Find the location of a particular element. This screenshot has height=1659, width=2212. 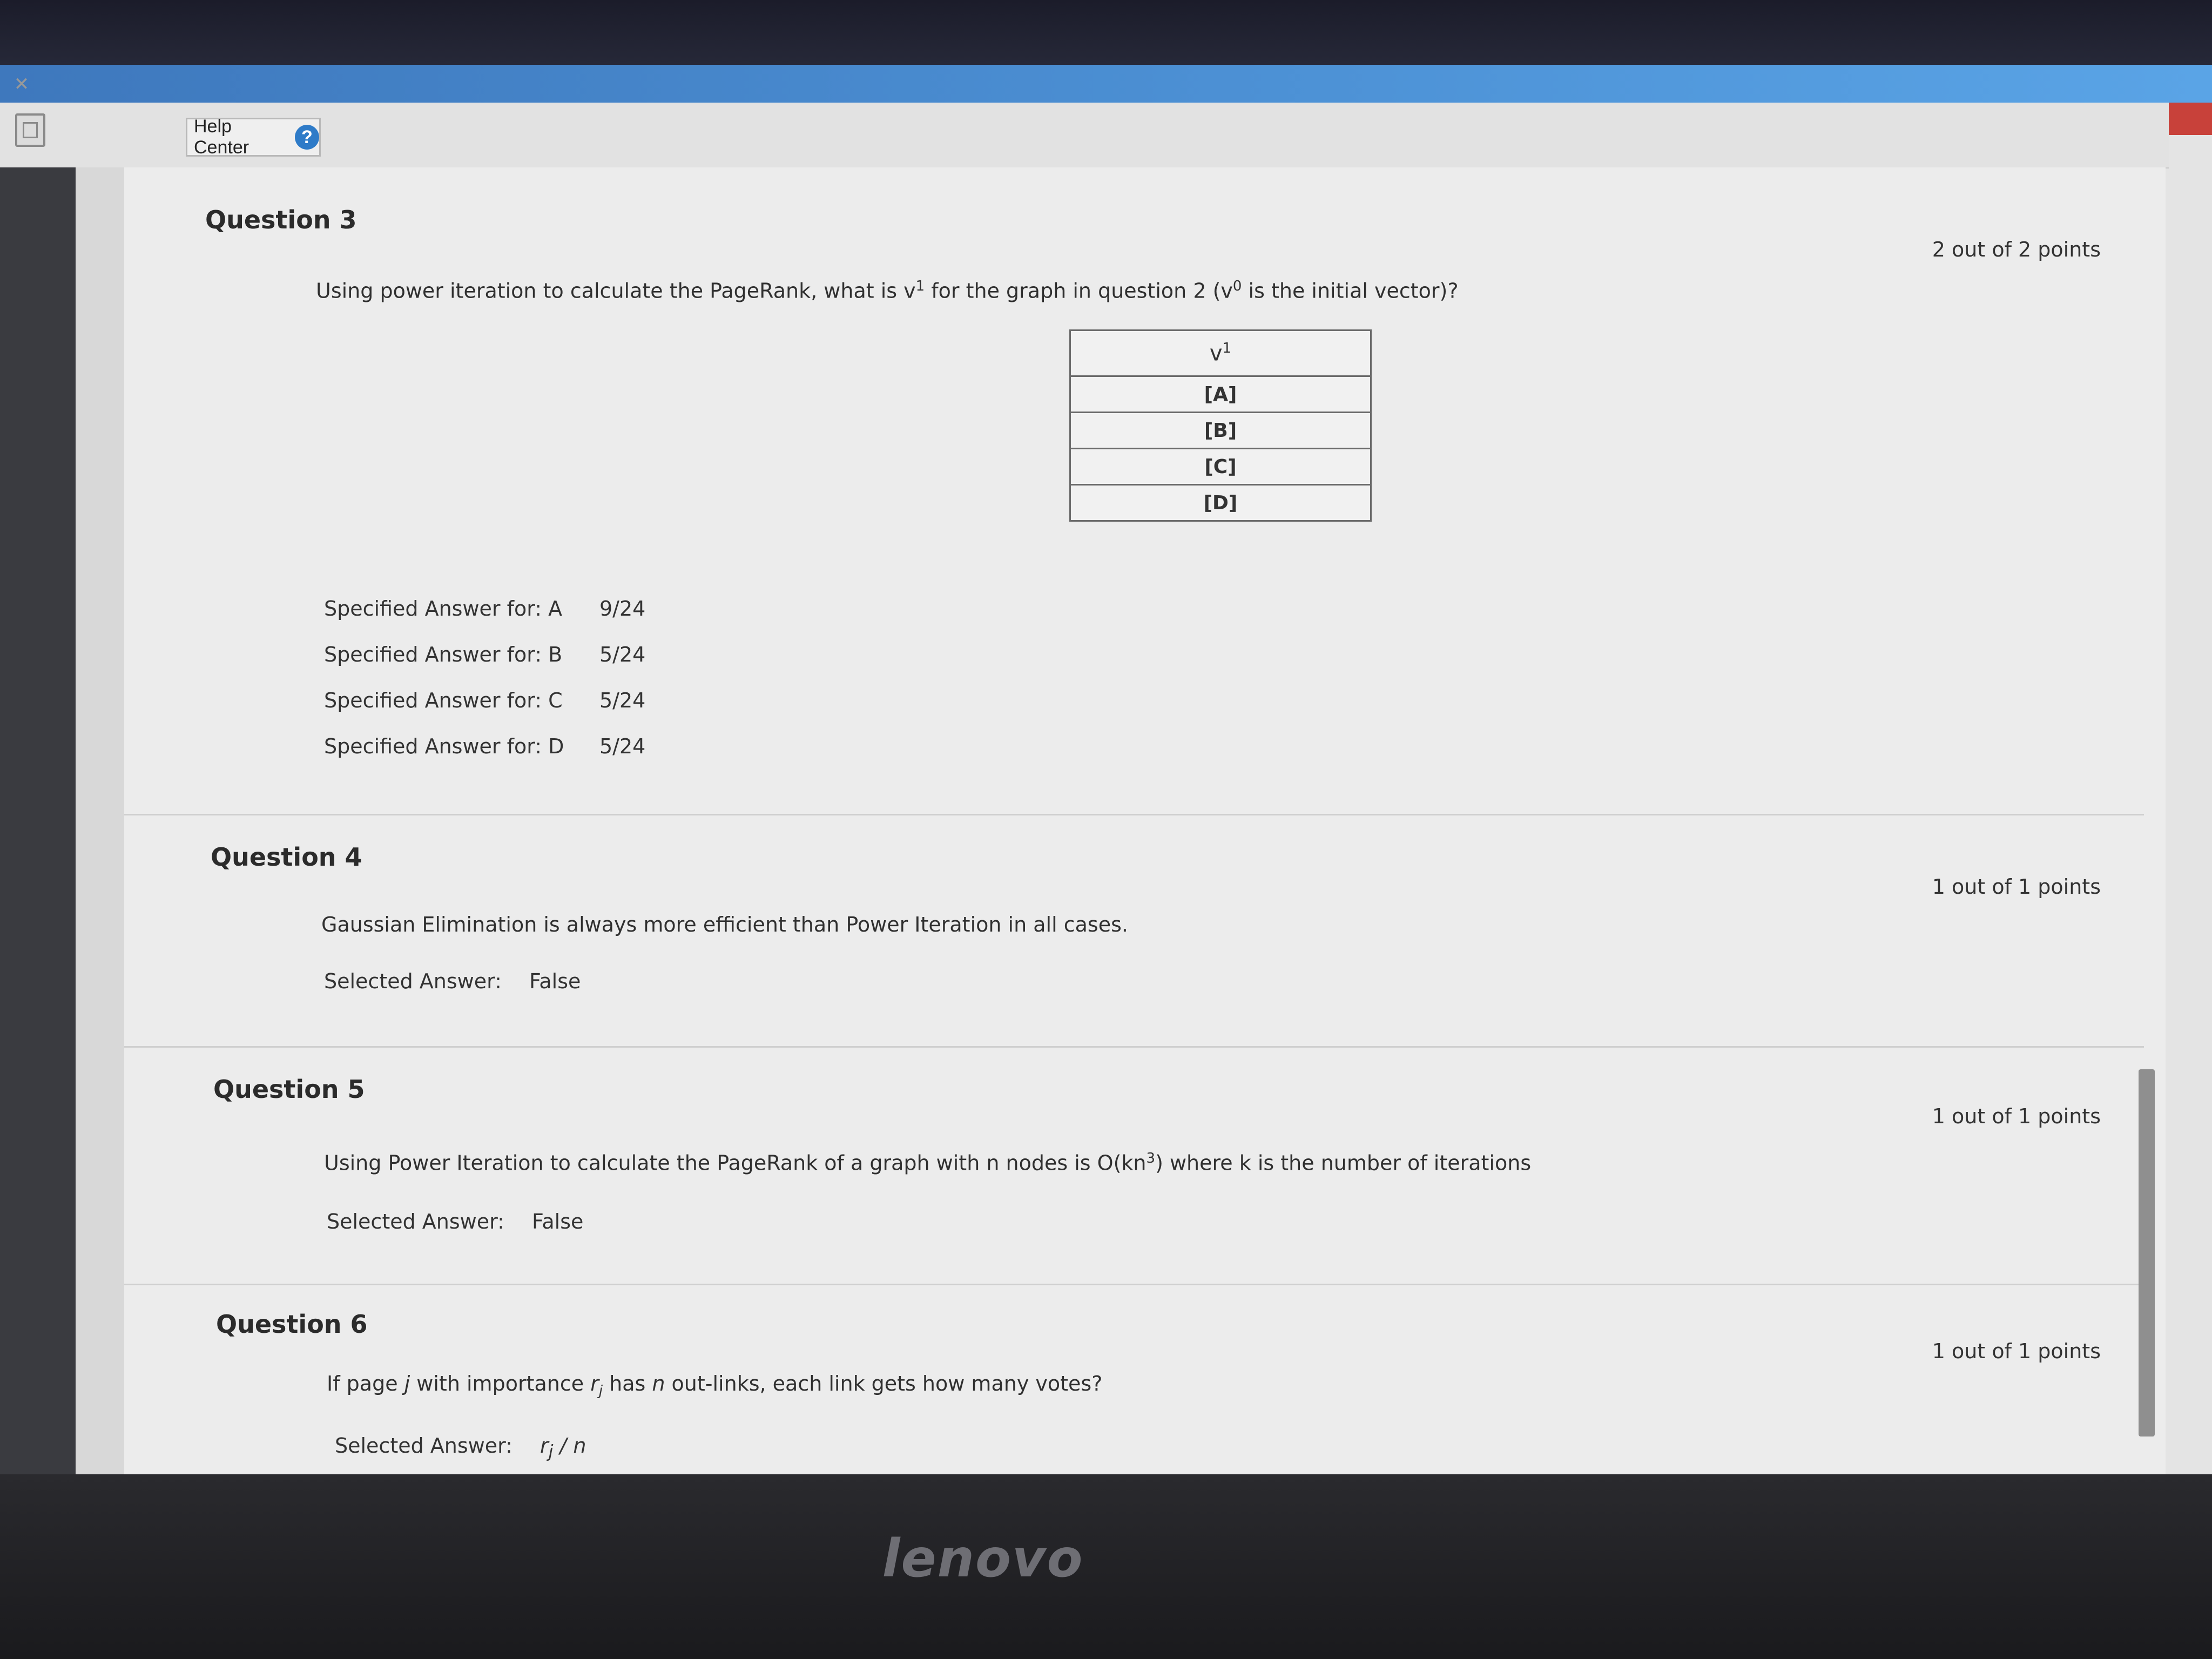

answer-table: v1 [A] [B] [C] [D] is located at coordinates (1220, 425).